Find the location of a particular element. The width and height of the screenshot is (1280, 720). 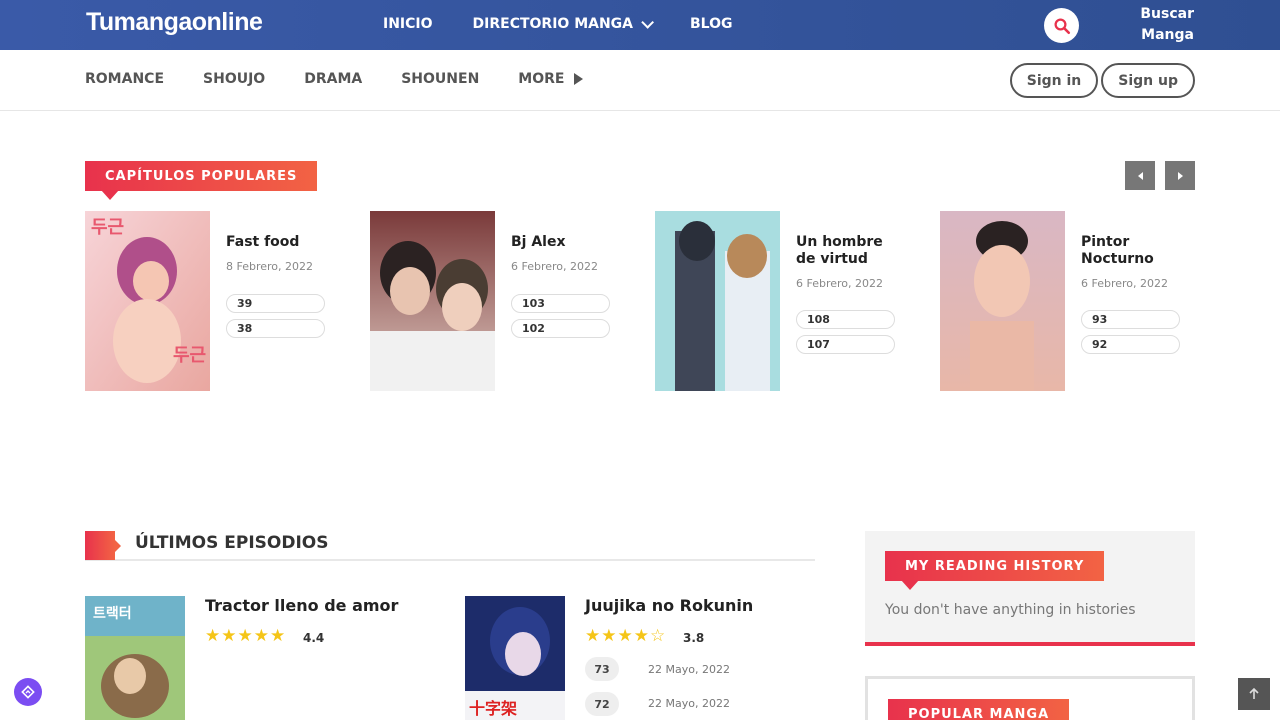

manga-title: Bj Alex is located at coordinates (566, 242).